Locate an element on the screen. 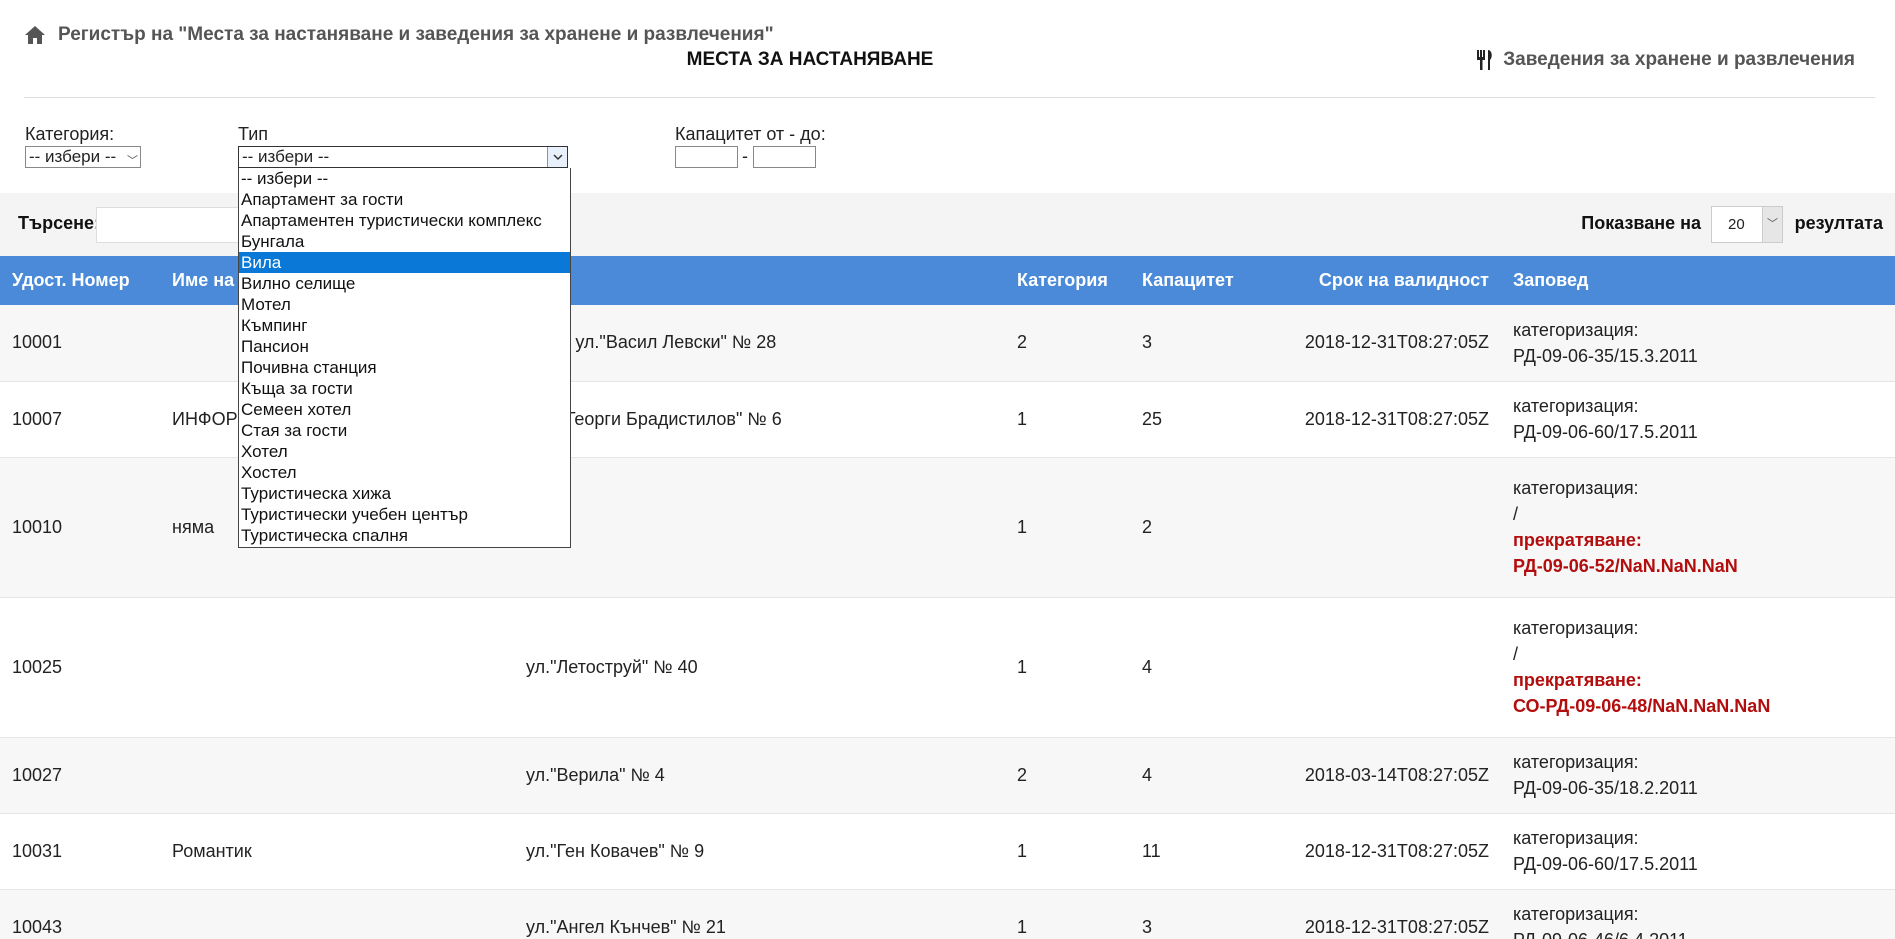 The height and width of the screenshot is (939, 1895). header-divider is located at coordinates (949, 97).